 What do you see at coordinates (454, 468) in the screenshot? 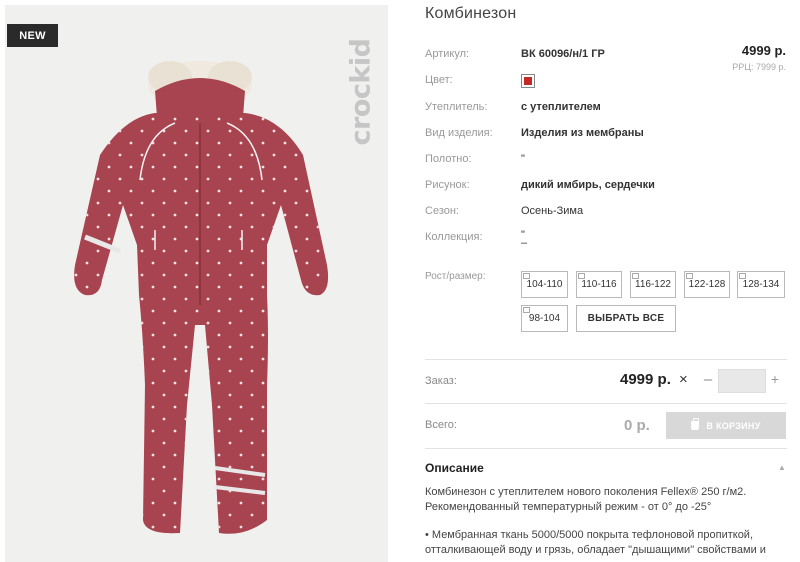
I see `description-heading: Описание` at bounding box center [454, 468].